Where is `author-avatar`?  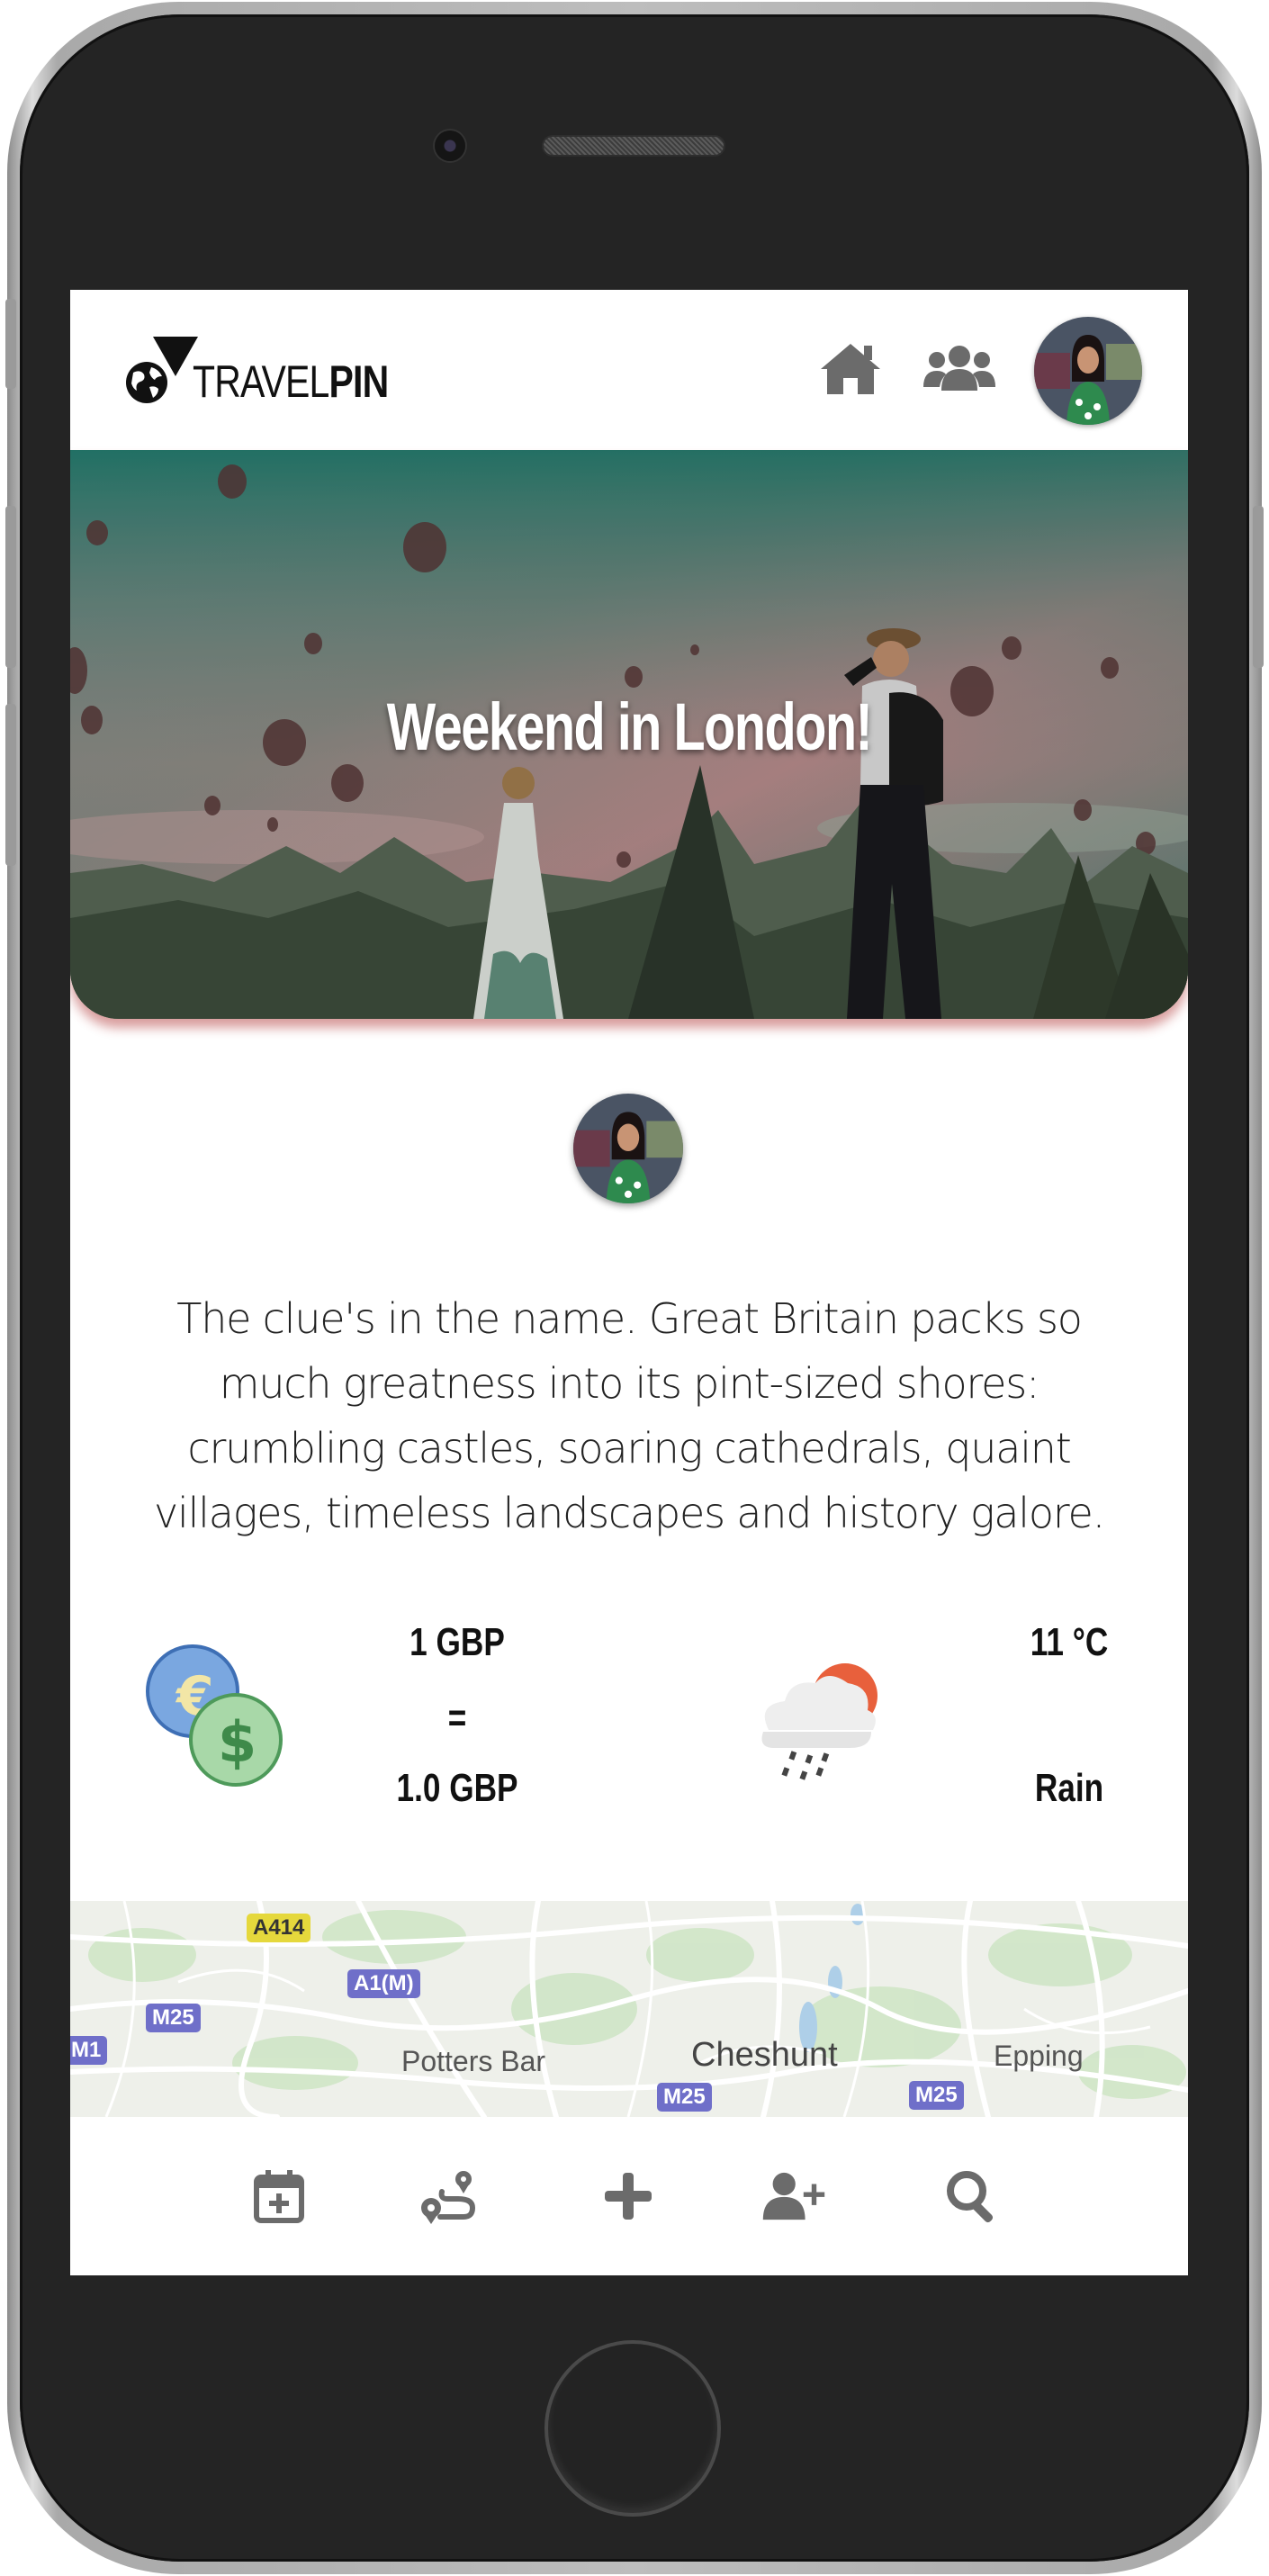 author-avatar is located at coordinates (628, 1148).